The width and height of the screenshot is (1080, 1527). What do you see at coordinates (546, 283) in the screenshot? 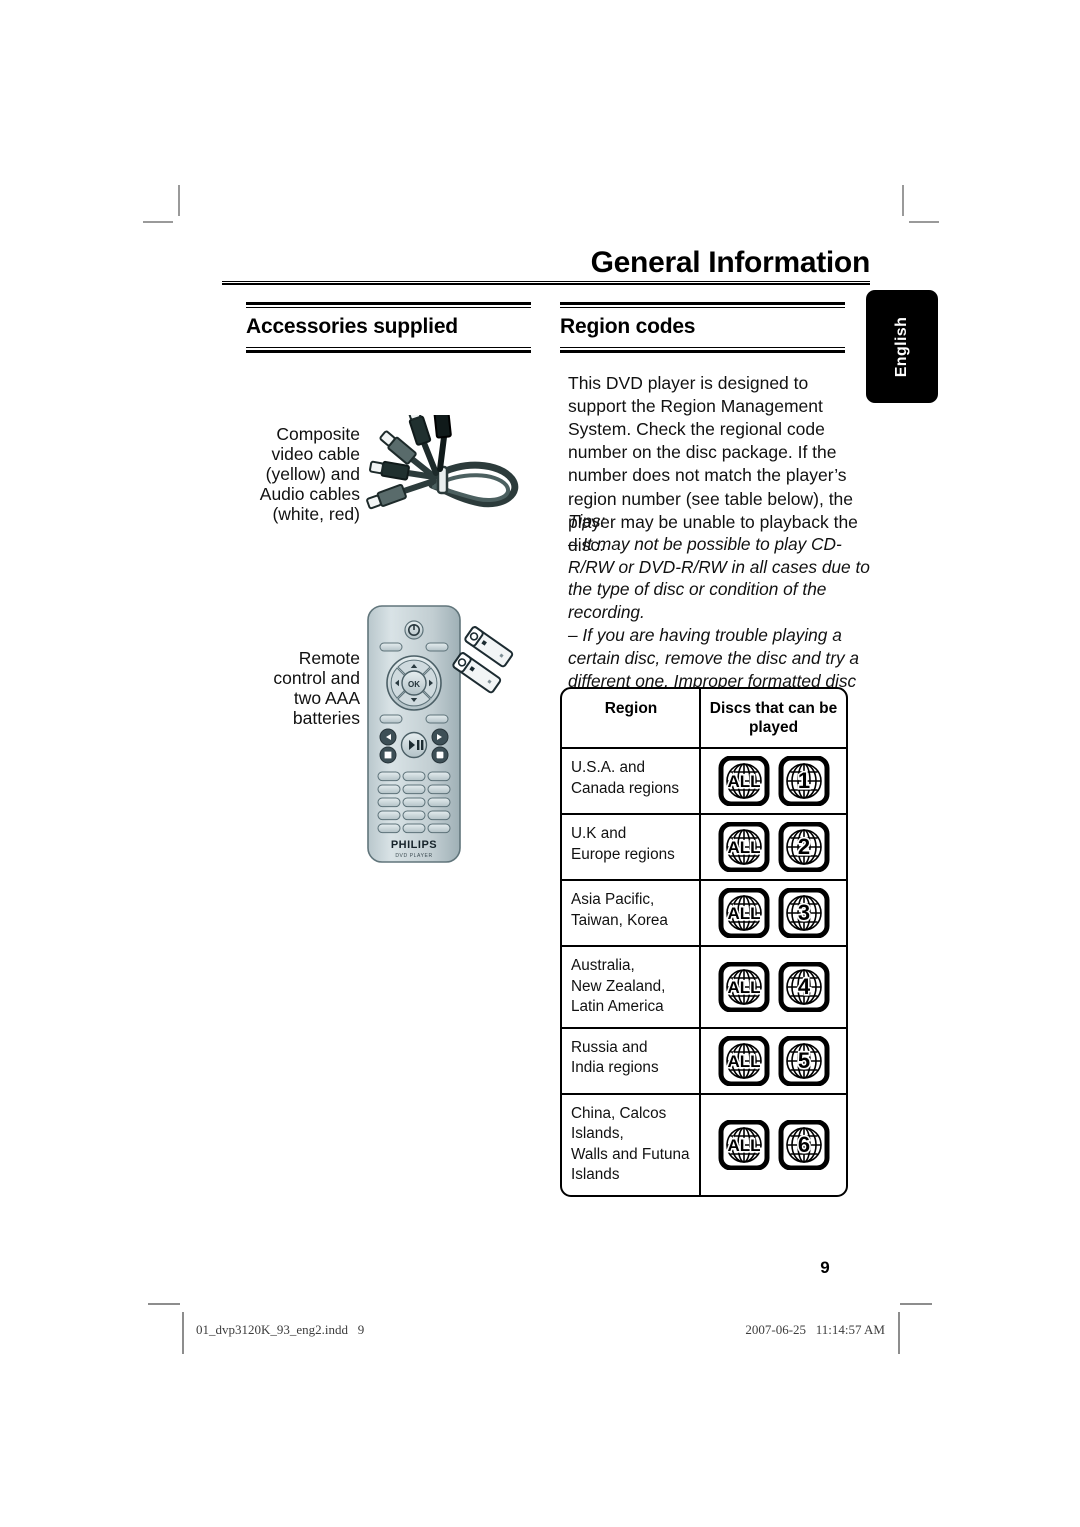
I see `header-rule` at bounding box center [546, 283].